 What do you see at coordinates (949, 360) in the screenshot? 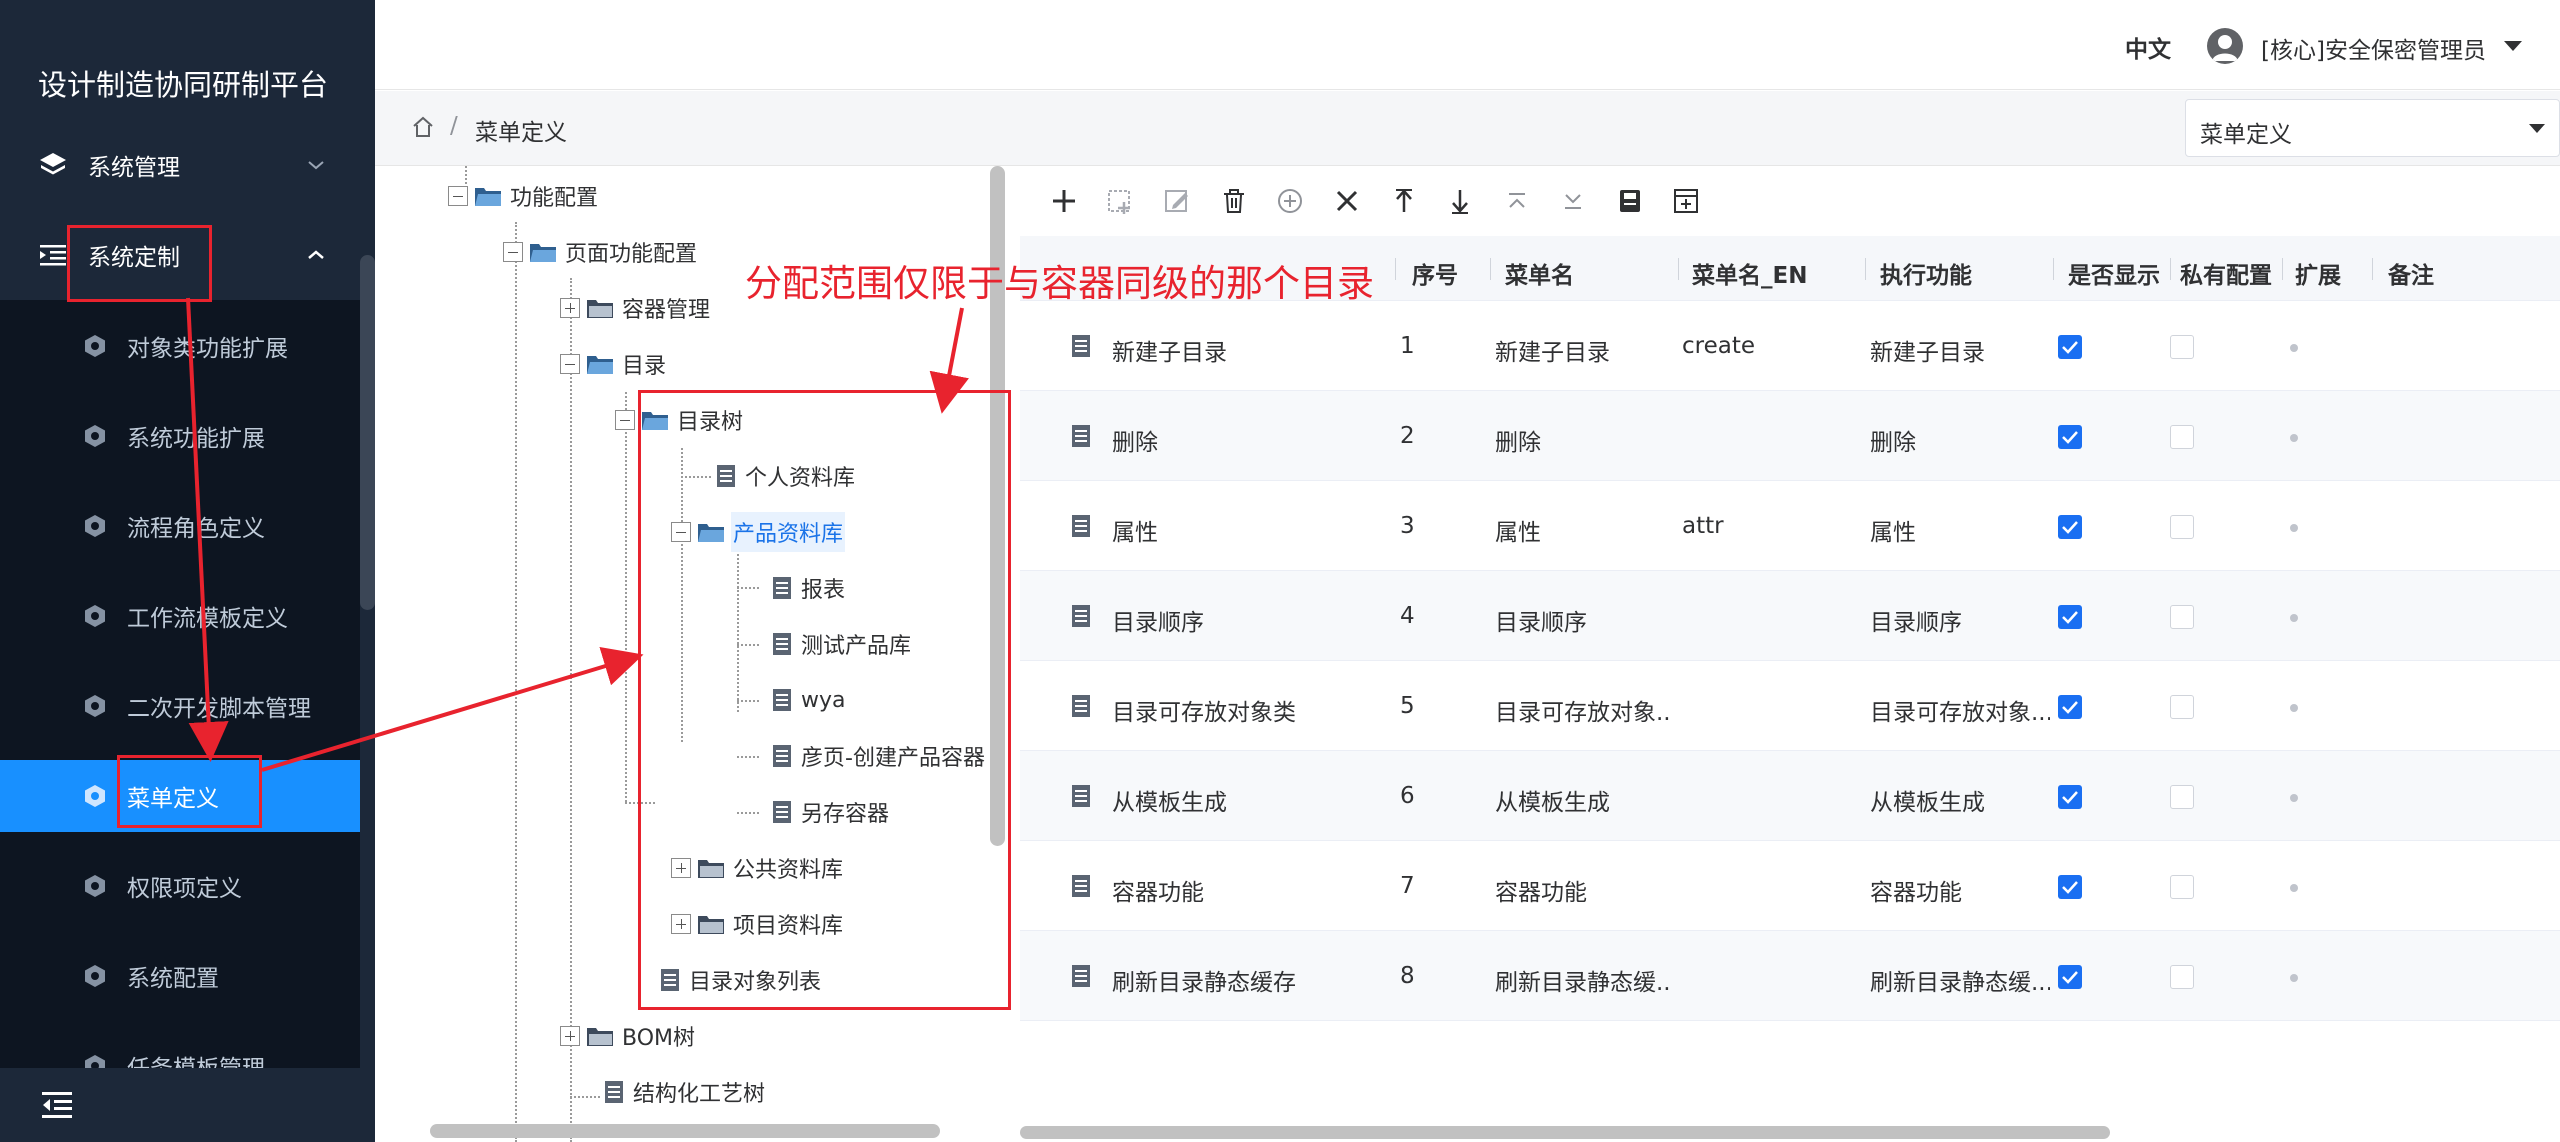
I see `arrow-from-note` at bounding box center [949, 360].